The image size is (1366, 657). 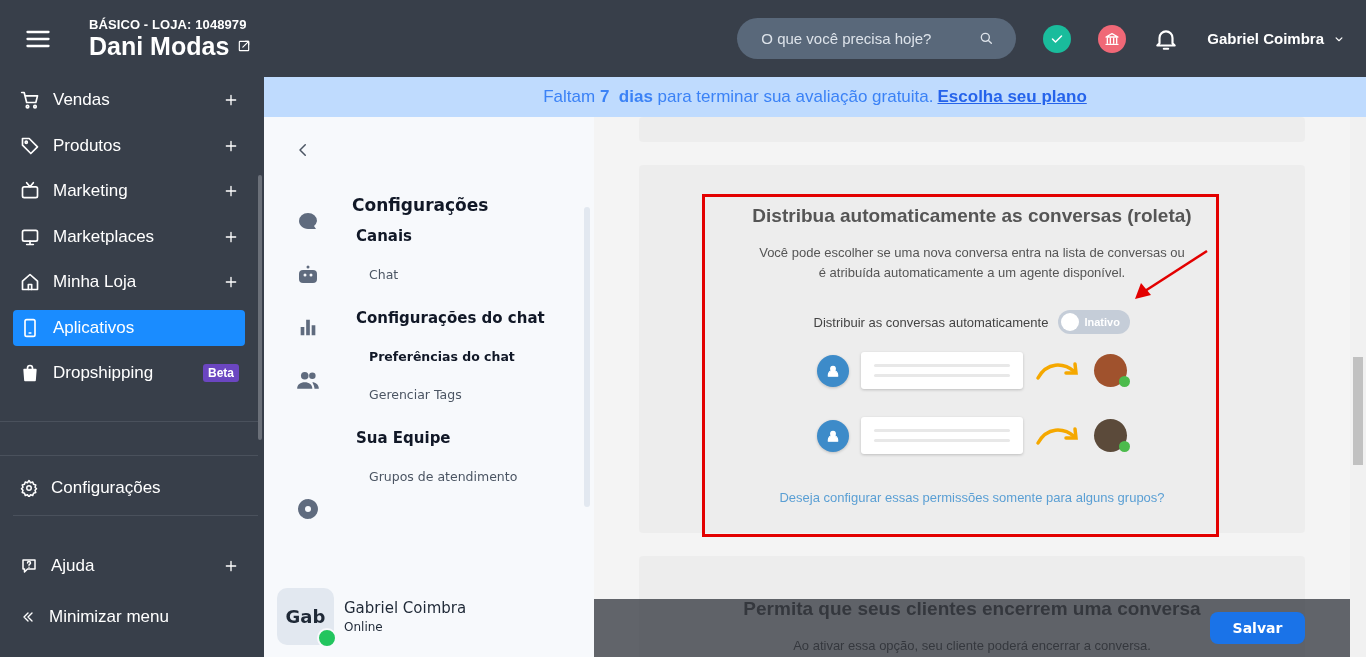 What do you see at coordinates (1057, 38) in the screenshot?
I see `check-button` at bounding box center [1057, 38].